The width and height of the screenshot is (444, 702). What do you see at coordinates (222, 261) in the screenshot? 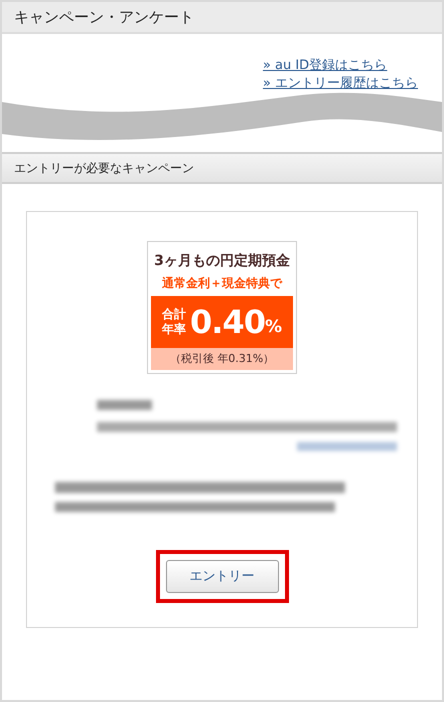
I see `banner-headline: 3ヶ月もの円定期預金` at bounding box center [222, 261].